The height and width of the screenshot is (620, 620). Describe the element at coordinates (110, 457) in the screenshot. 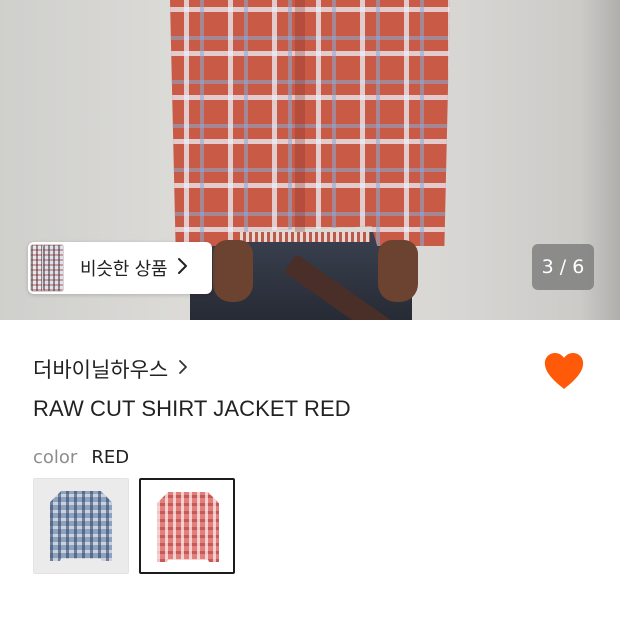

I see `selected-color: RED` at that location.